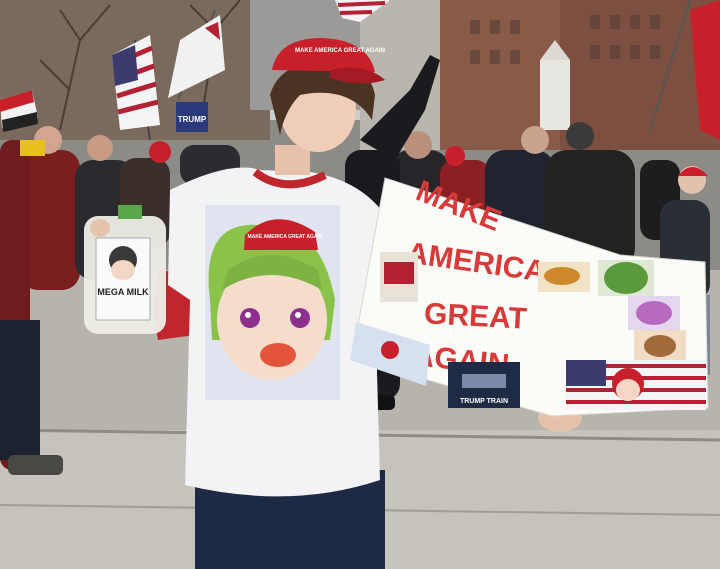  Describe the element at coordinates (475, 316) in the screenshot. I see `sign-line-3: GREAT` at that location.